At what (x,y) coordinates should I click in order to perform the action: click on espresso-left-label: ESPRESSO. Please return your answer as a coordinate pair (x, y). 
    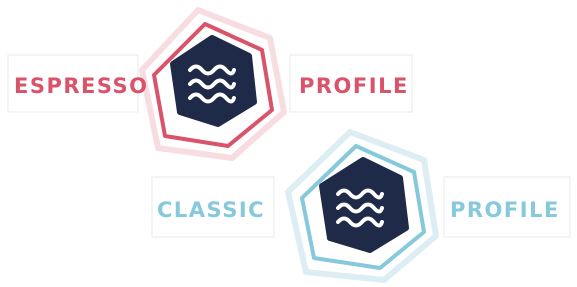
    Looking at the image, I should click on (81, 86).